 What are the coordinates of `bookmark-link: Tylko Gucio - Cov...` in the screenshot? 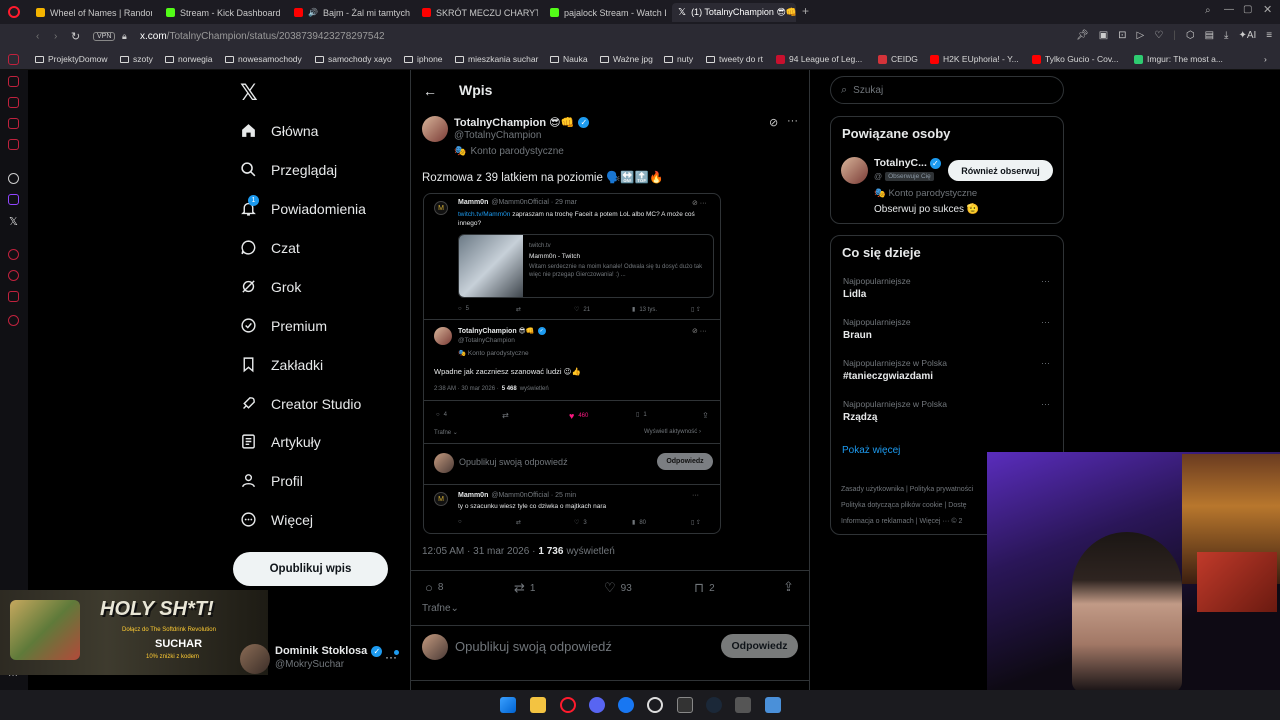 It's located at (1075, 59).